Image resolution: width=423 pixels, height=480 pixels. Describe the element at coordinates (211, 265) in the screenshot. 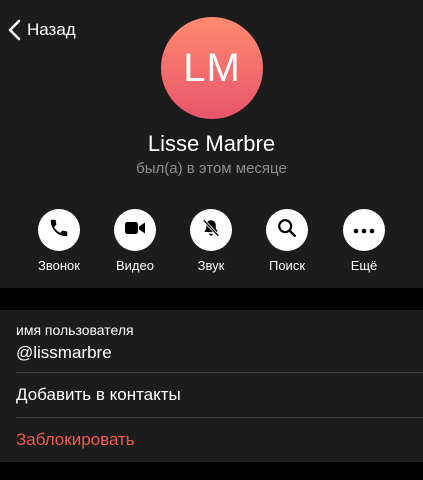

I see `mute-label: Звук` at that location.